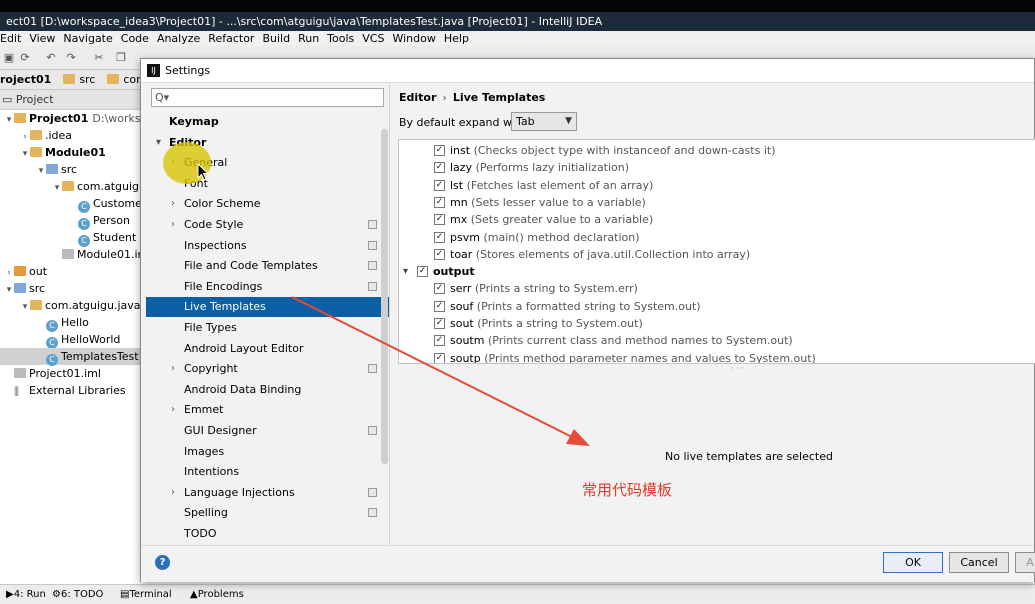  What do you see at coordinates (72, 221) in the screenshot?
I see `tree-item: C Person` at bounding box center [72, 221].